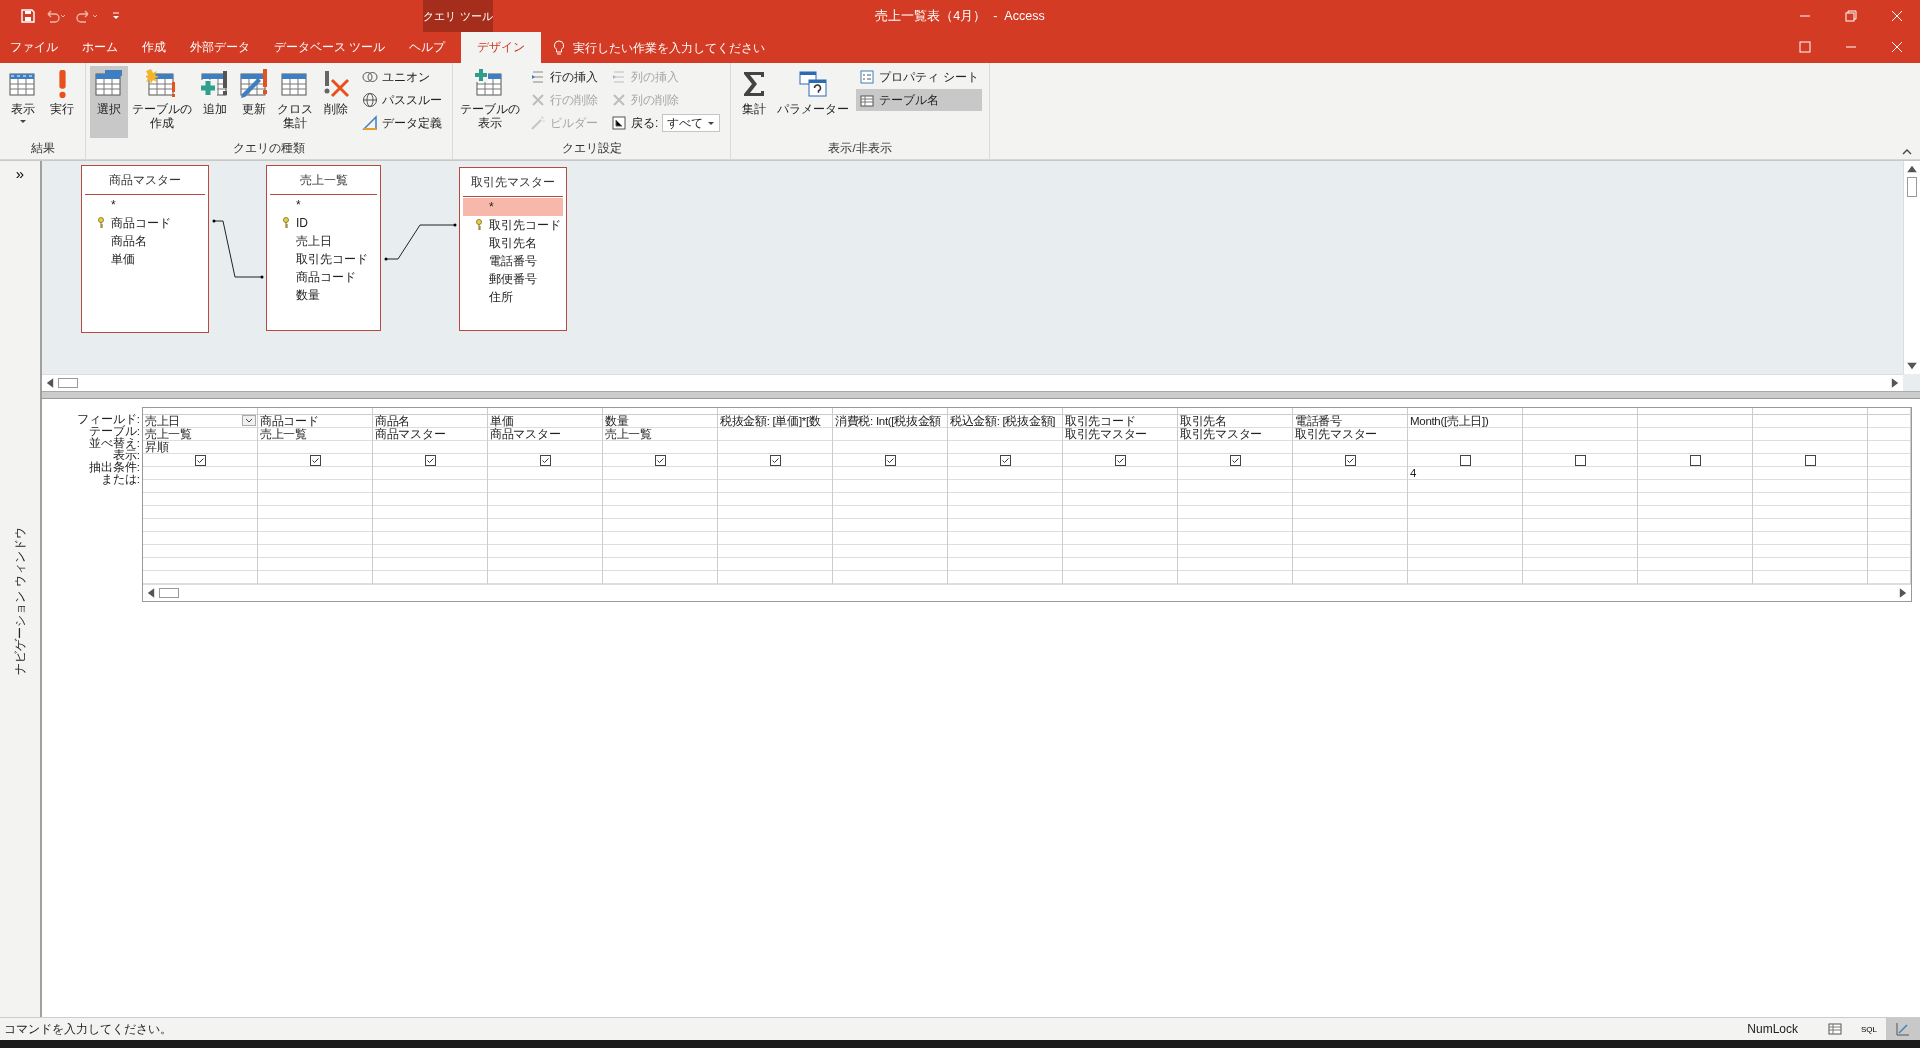 This screenshot has height=1048, width=1920. What do you see at coordinates (157, 447) in the screenshot?
I see `table-cell: 昇順` at bounding box center [157, 447].